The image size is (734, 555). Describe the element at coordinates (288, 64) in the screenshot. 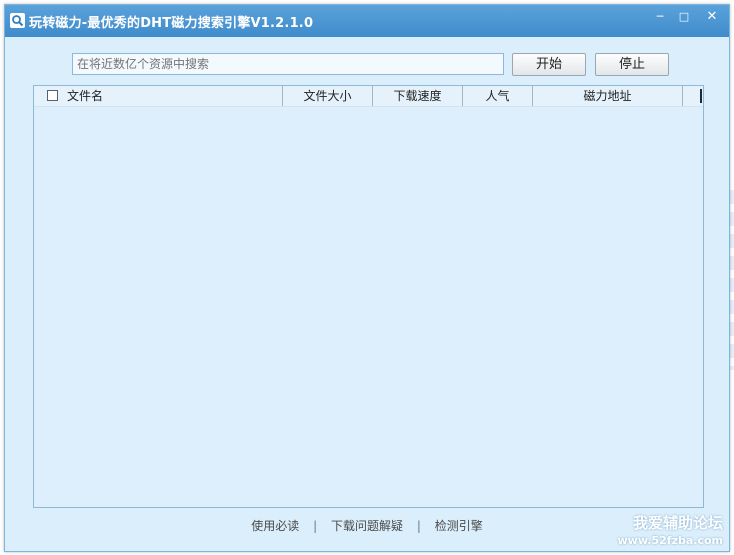

I see `search-input` at that location.